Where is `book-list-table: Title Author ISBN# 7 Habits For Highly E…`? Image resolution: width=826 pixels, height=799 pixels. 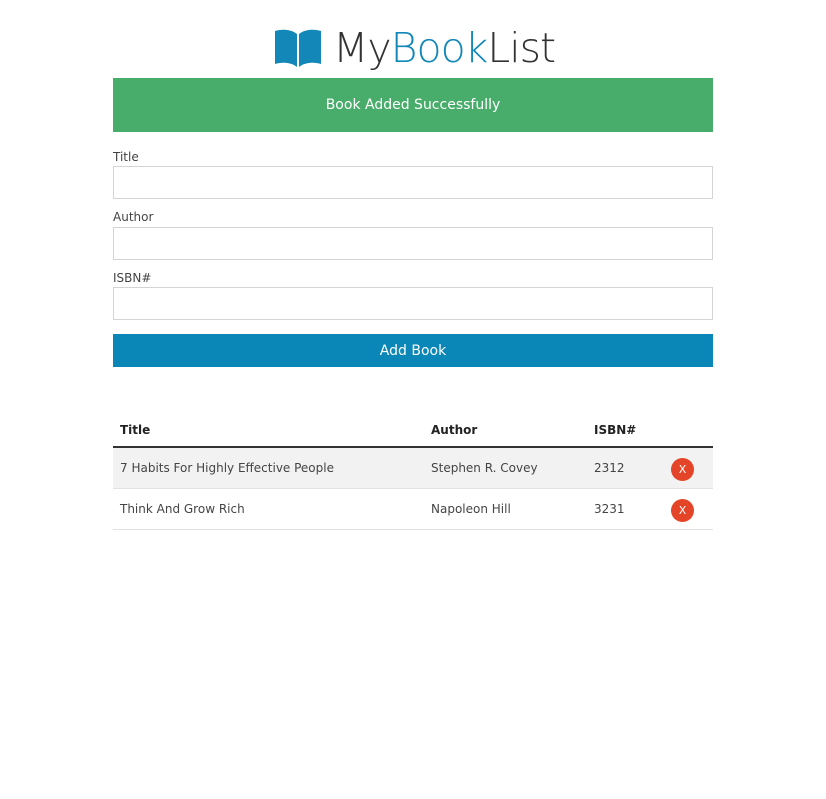 book-list-table: Title Author ISBN# 7 Habits For Highly E… is located at coordinates (413, 472).